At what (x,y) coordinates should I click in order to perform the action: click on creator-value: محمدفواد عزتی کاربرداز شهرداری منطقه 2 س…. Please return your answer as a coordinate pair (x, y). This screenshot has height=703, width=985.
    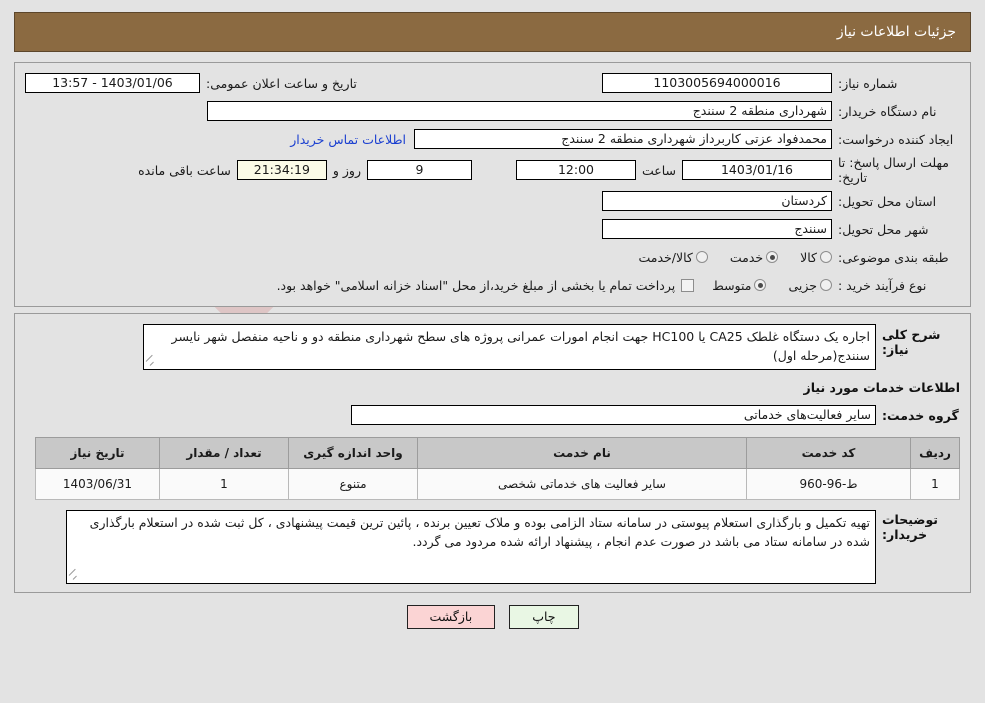
    Looking at the image, I should click on (623, 139).